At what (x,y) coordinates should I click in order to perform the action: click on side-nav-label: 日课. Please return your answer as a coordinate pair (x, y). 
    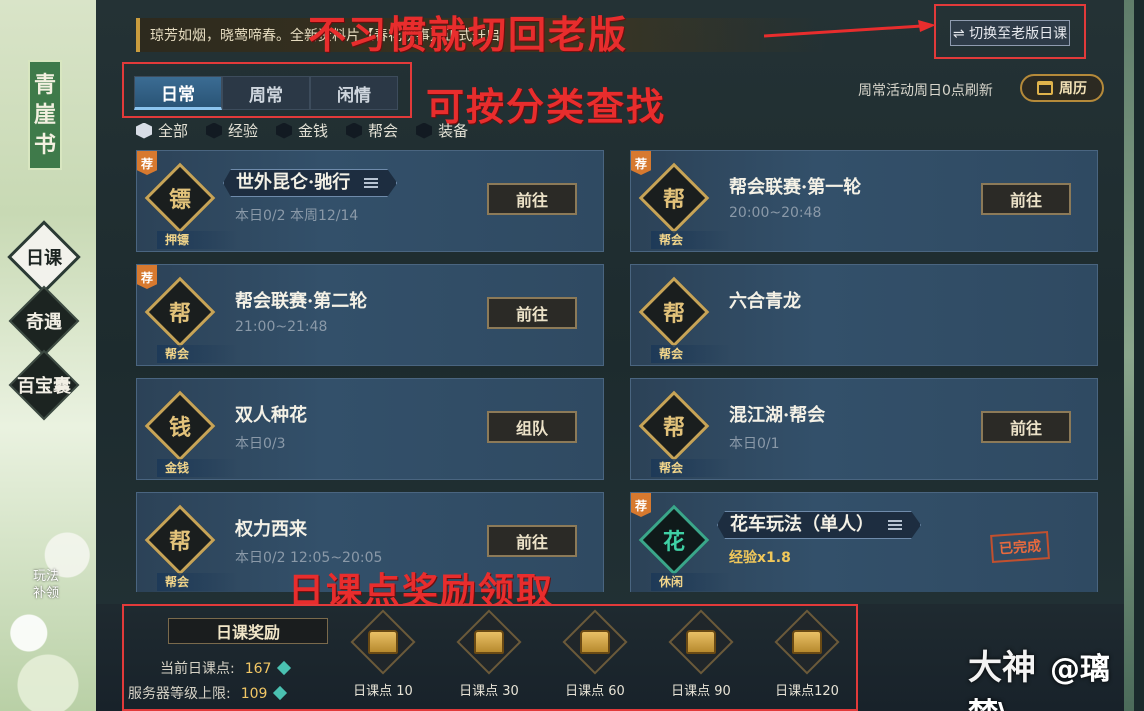
    Looking at the image, I should click on (44, 258).